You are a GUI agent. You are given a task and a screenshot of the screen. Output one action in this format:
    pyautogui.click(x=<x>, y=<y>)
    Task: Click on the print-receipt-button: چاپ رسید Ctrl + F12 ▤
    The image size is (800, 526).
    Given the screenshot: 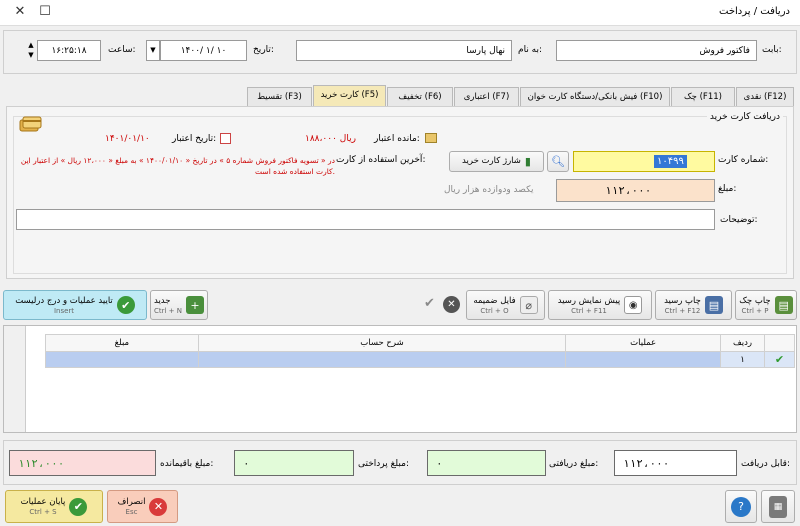 What is the action you would take?
    pyautogui.click(x=693, y=305)
    